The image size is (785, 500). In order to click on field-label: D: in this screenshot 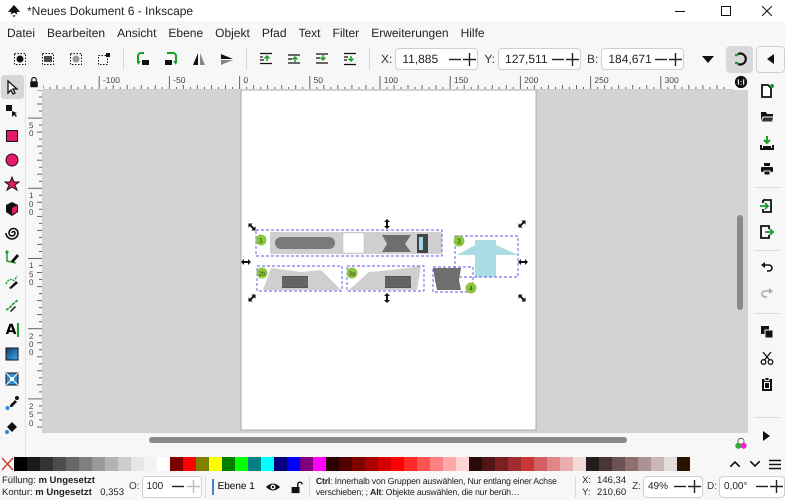, I will do `click(712, 486)`.